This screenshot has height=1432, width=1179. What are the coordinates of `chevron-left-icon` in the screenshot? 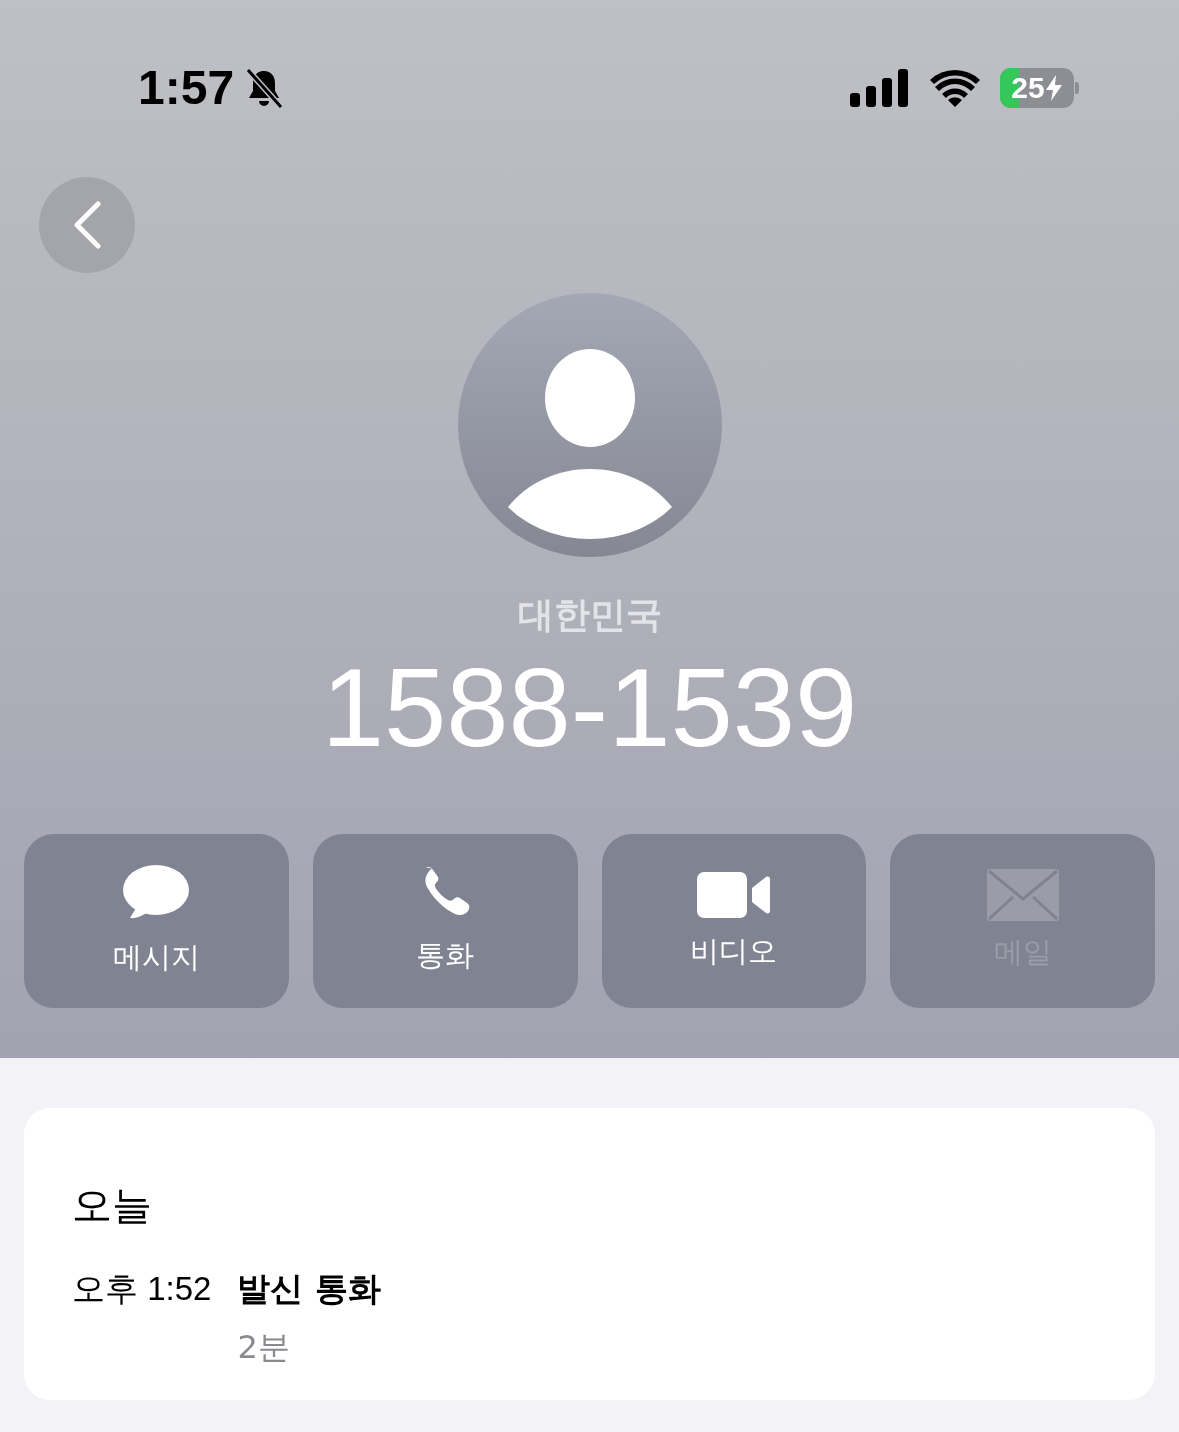 It's located at (87, 225).